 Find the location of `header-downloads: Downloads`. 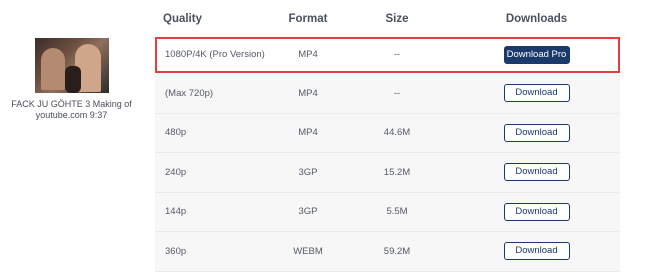

header-downloads: Downloads is located at coordinates (536, 18).